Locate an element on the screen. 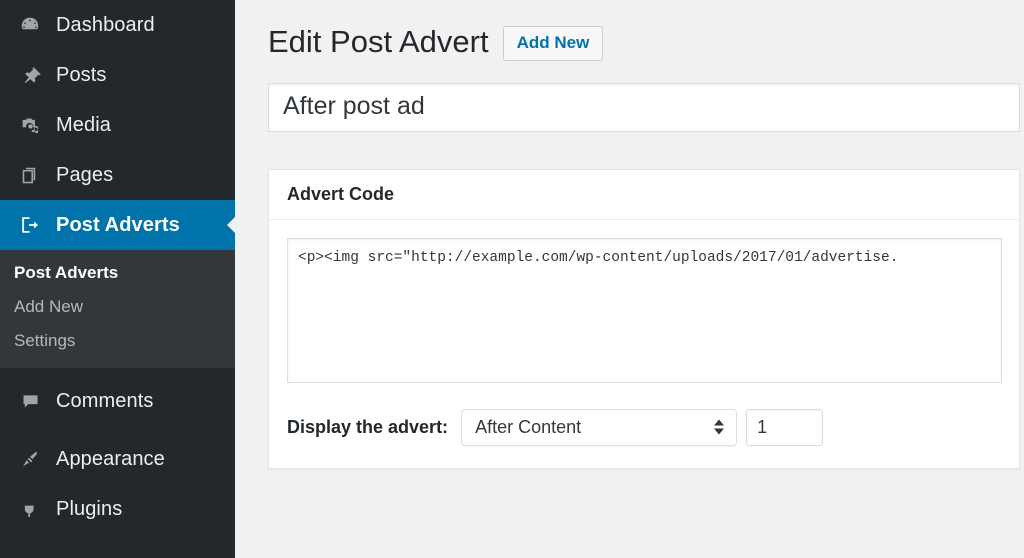  page-header: Edit Post Advert Add New is located at coordinates (629, 31).